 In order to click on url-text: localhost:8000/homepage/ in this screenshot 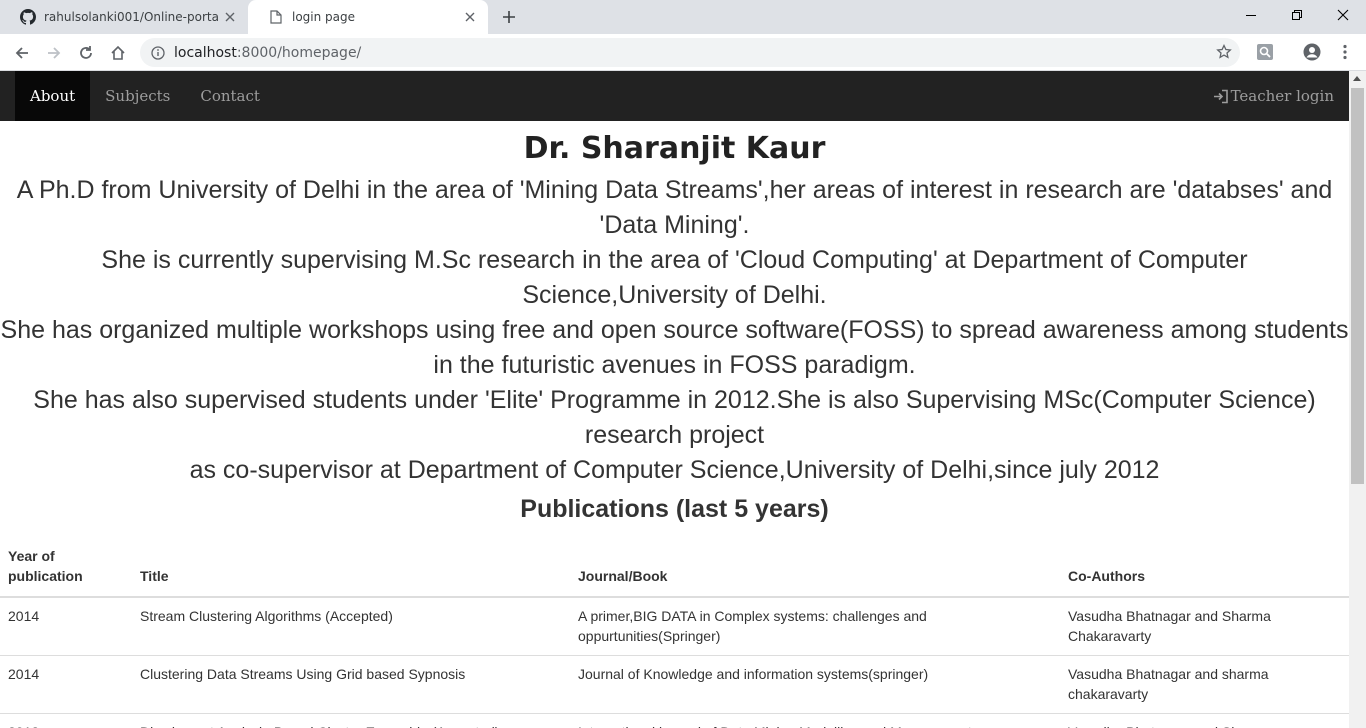, I will do `click(268, 52)`.